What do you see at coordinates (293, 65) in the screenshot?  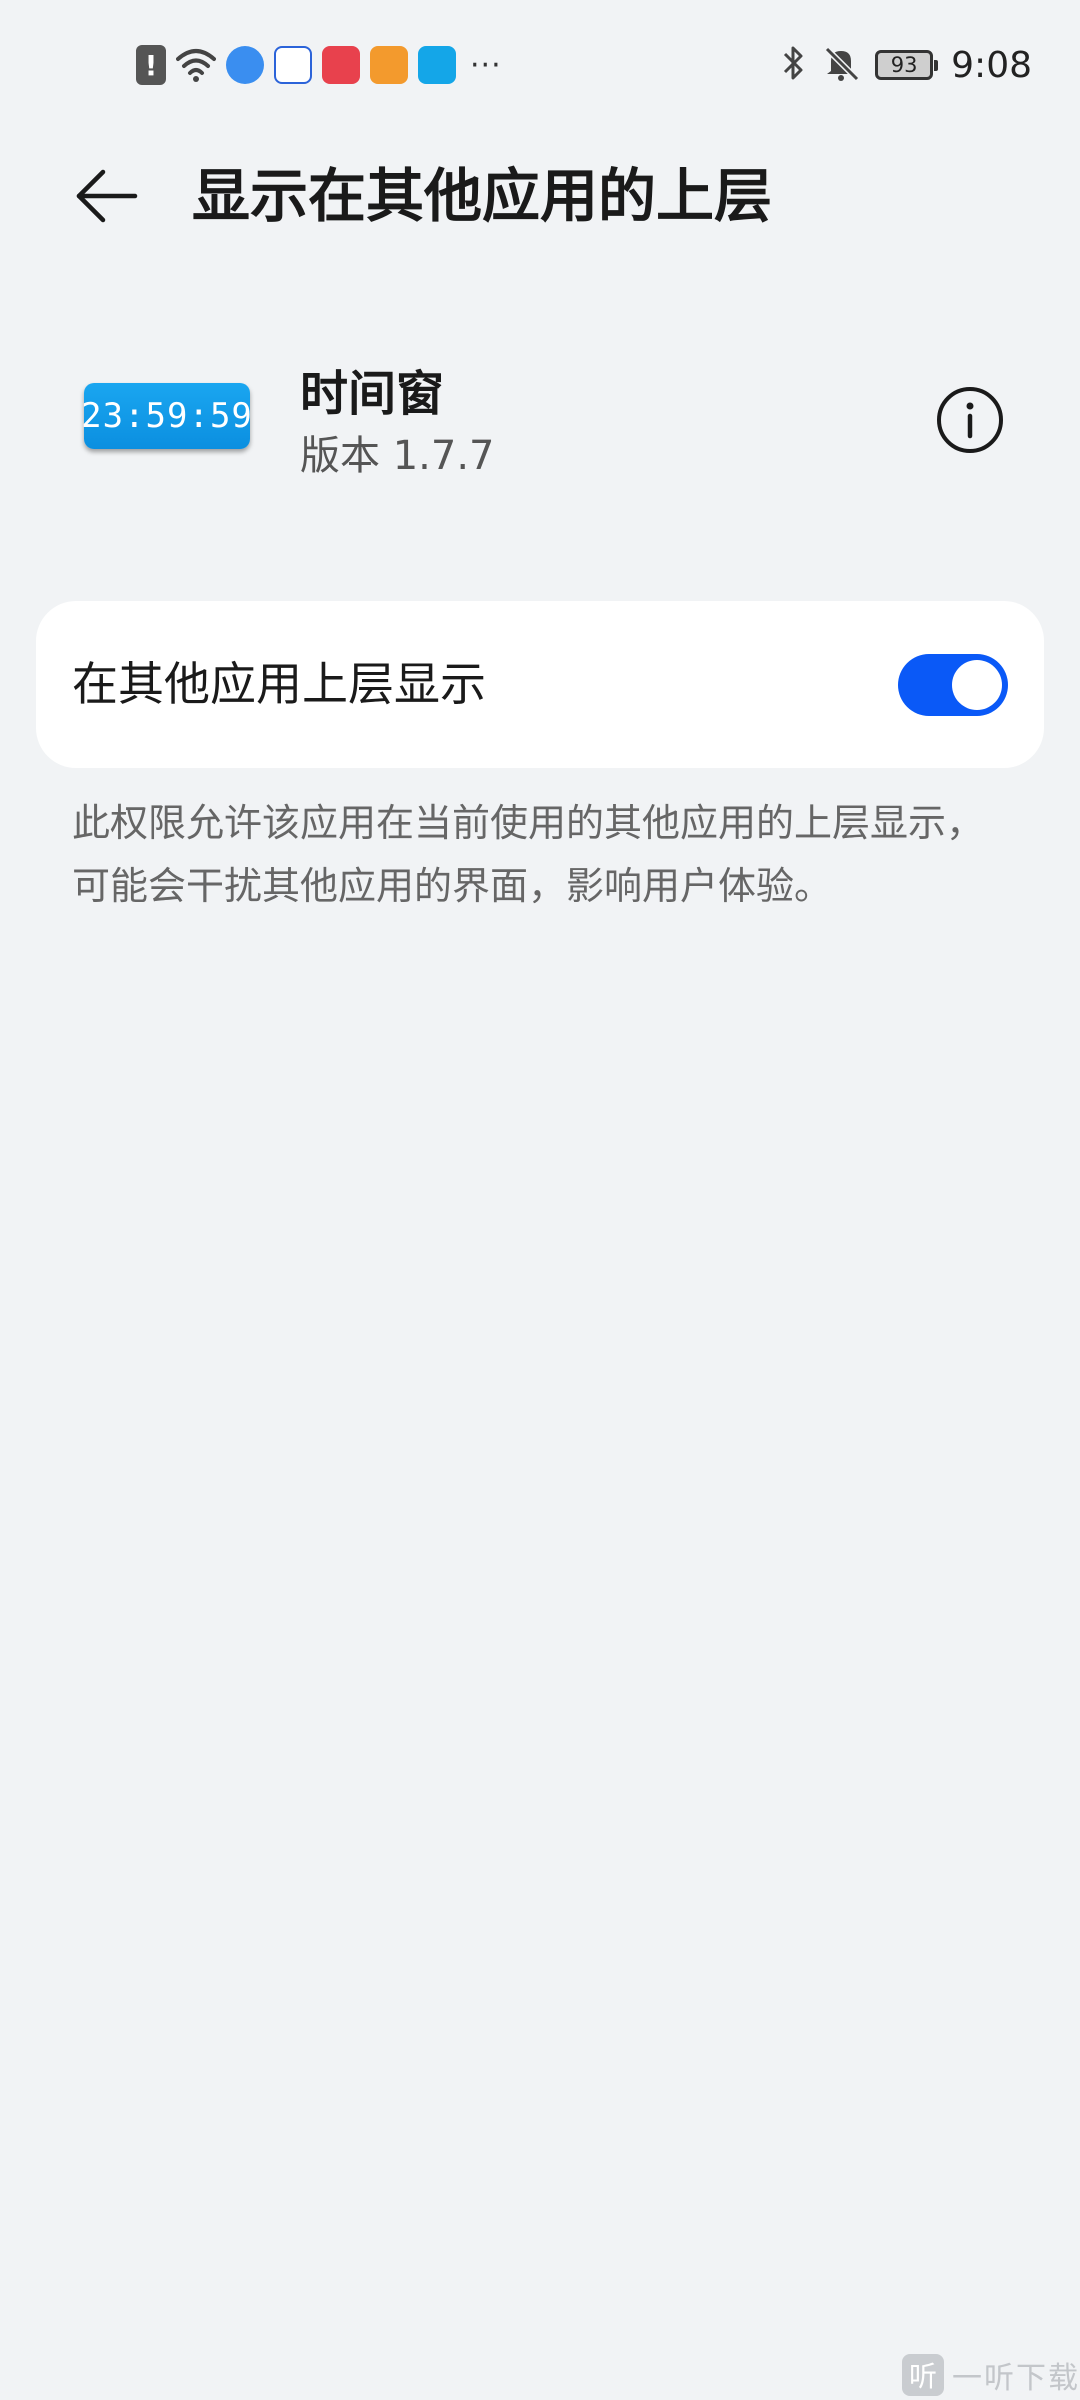 I see `baidu-app-icon` at bounding box center [293, 65].